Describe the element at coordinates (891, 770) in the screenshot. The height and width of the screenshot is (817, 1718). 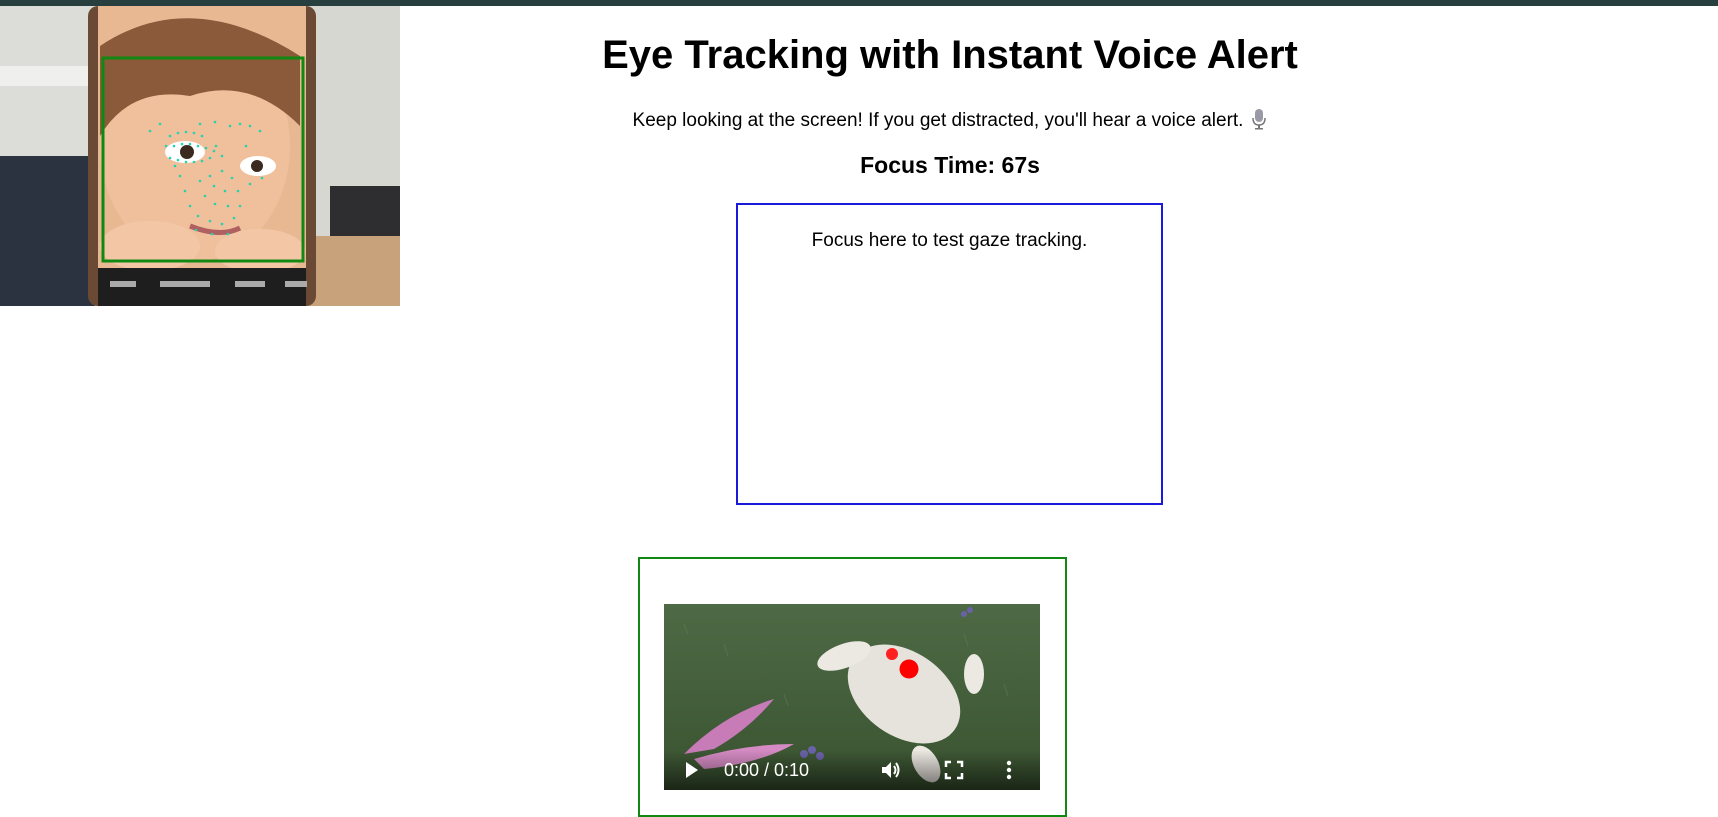
I see `volume-icon` at that location.